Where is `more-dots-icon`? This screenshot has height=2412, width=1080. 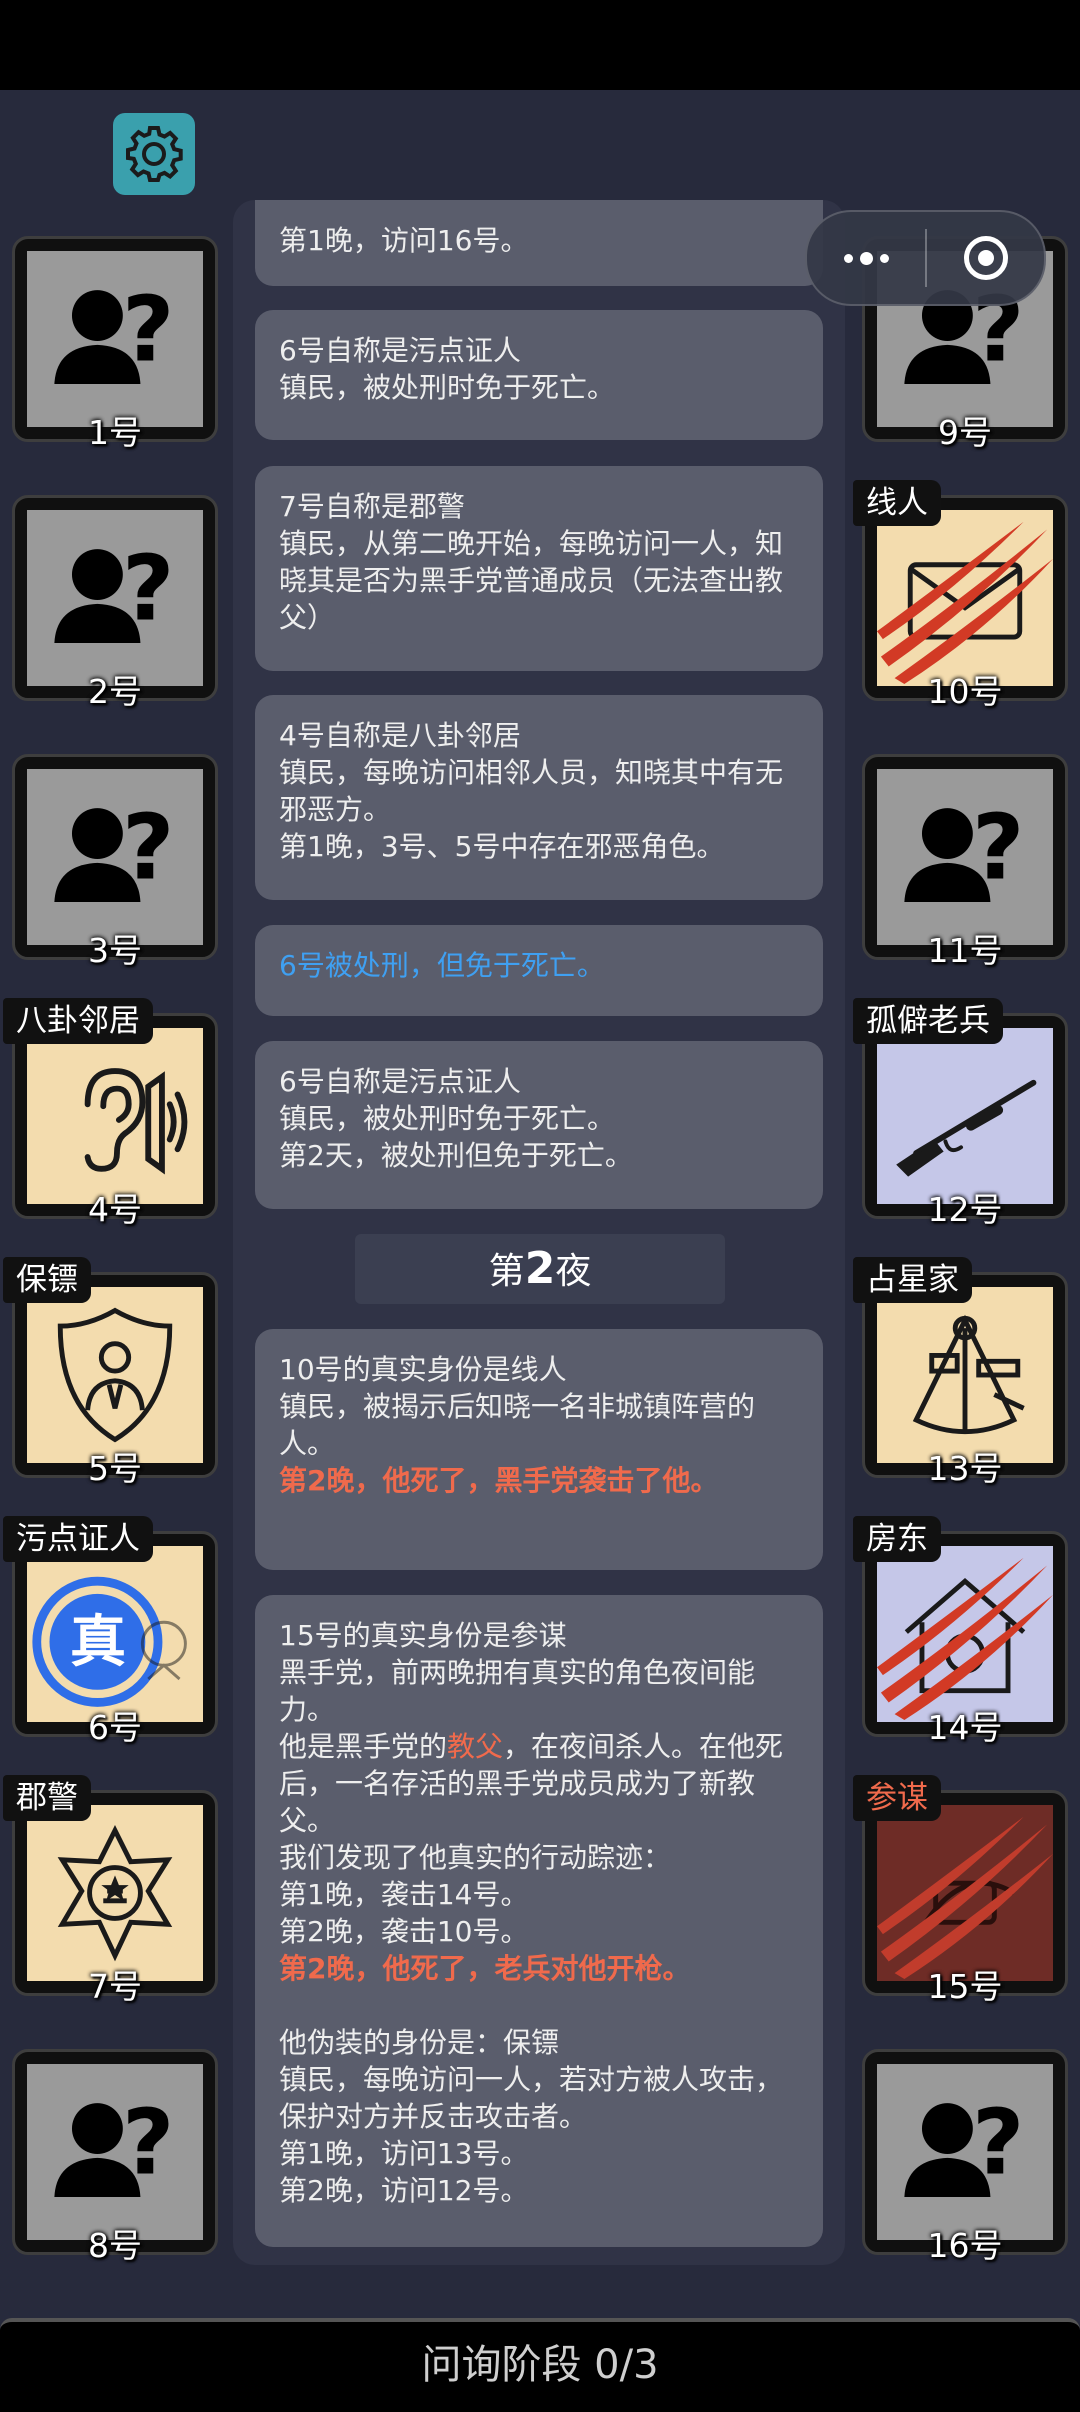
more-dots-icon is located at coordinates (866, 258).